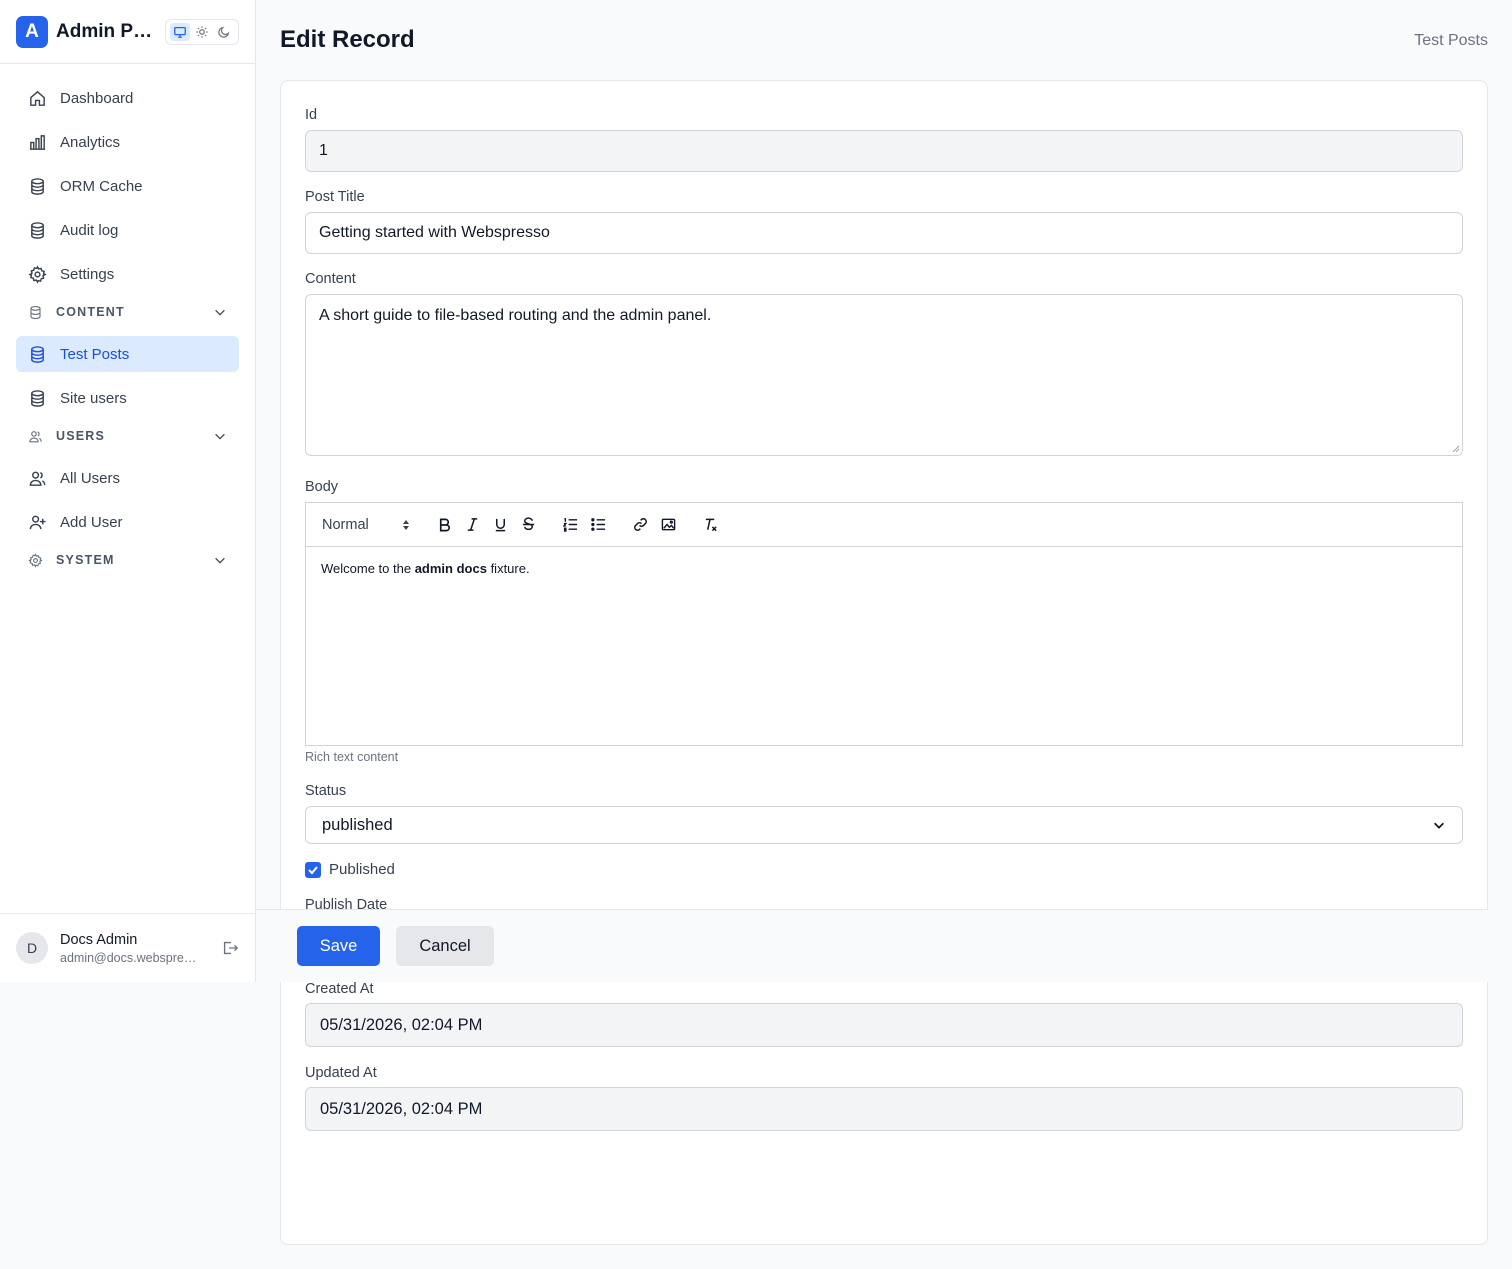 This screenshot has width=1512, height=1269. I want to click on italic-icon, so click(472, 524).